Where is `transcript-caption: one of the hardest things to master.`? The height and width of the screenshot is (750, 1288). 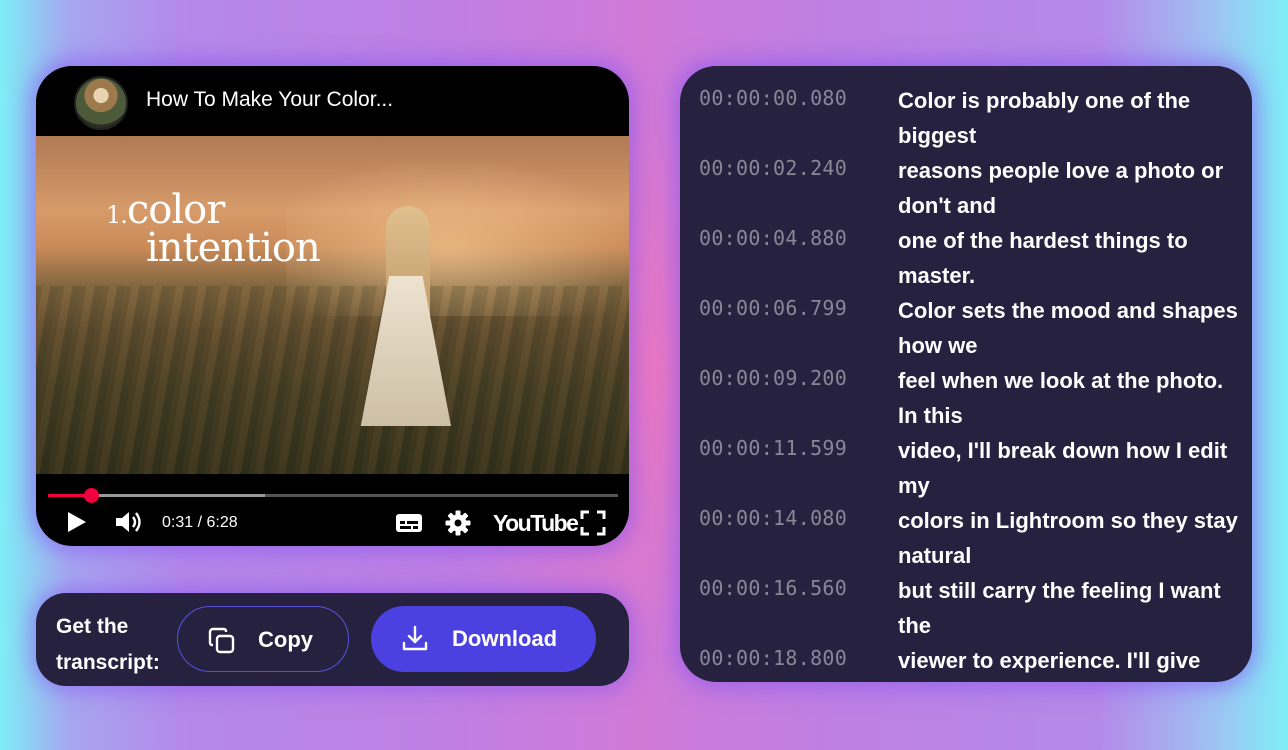
transcript-caption: one of the hardest things to master. is located at coordinates (1043, 258).